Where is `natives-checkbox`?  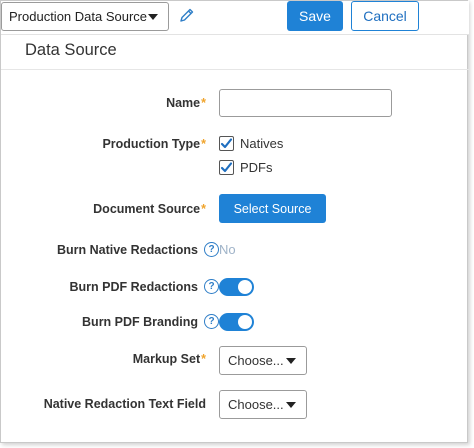
natives-checkbox is located at coordinates (226, 143).